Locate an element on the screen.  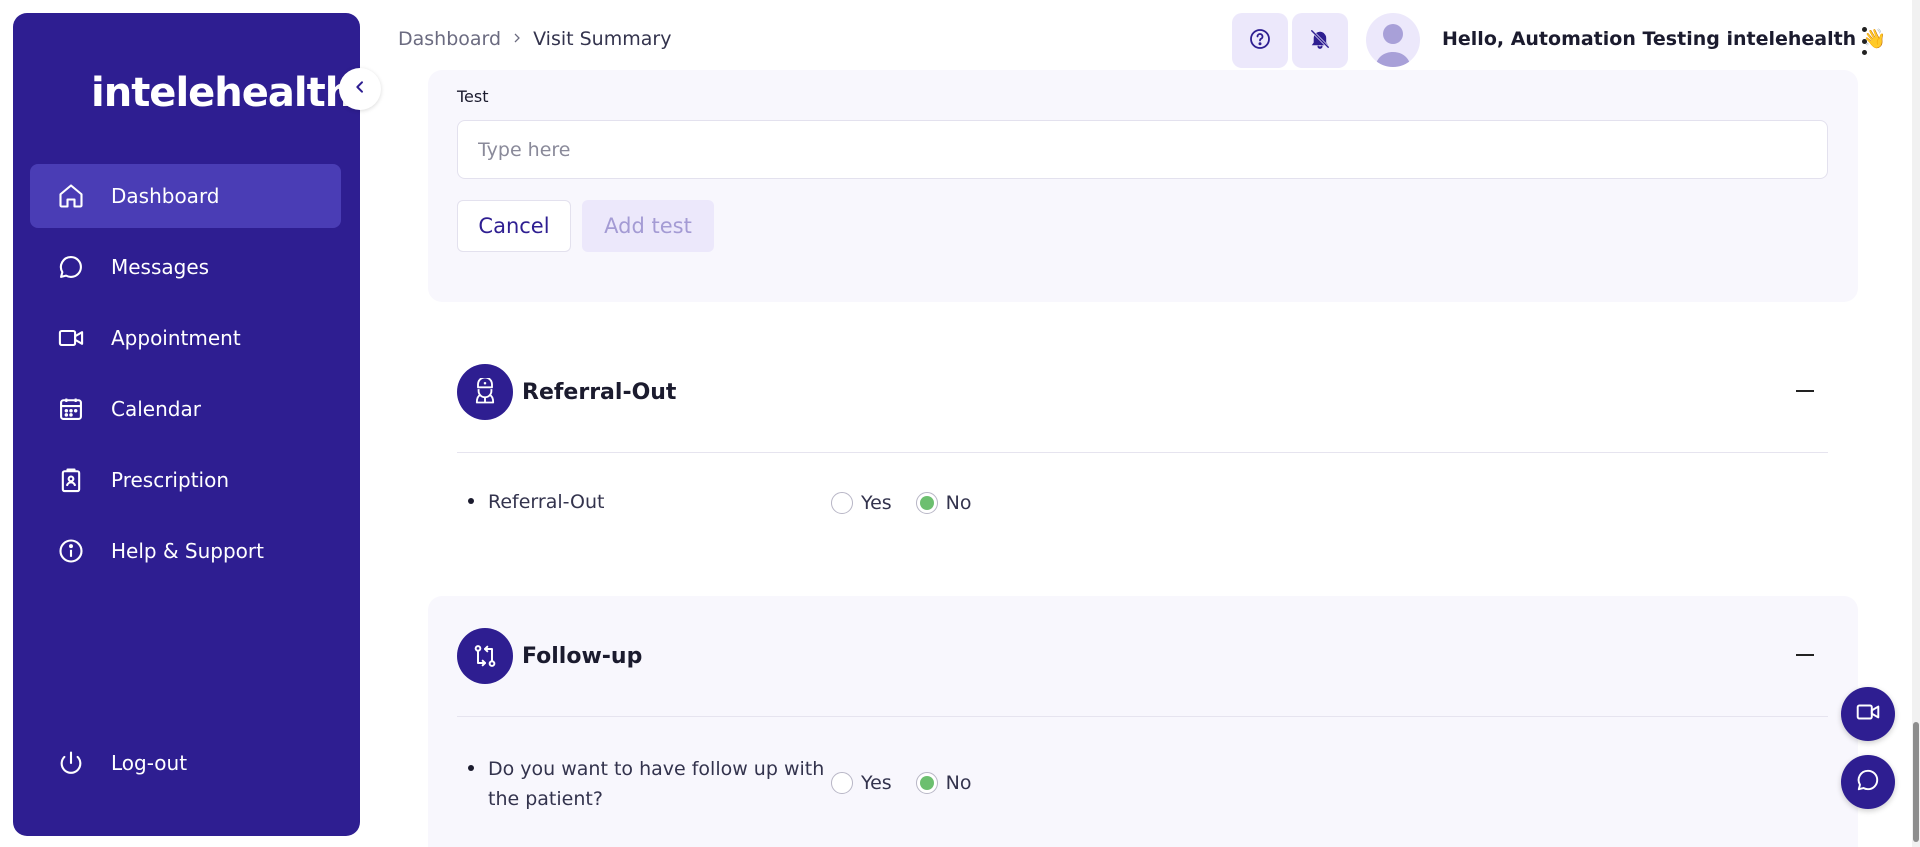
sidebar-item-dashboard: Dashboard is located at coordinates (185, 196).